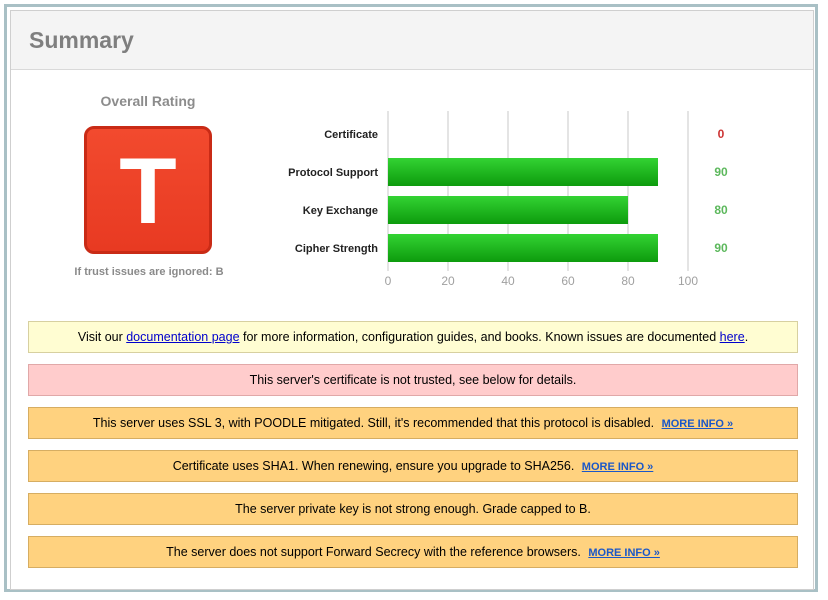  Describe the element at coordinates (102, 337) in the screenshot. I see `notice-text: Visit our` at that location.